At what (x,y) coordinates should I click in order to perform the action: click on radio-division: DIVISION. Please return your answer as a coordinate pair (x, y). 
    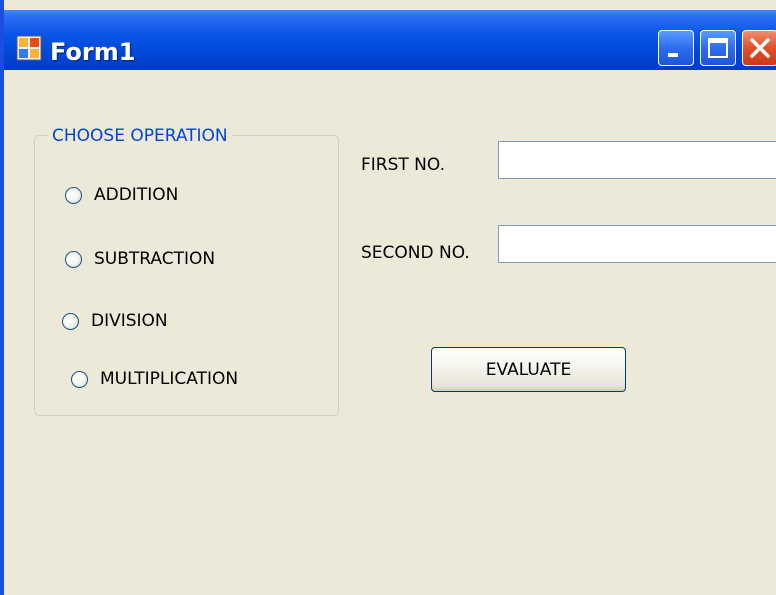
    Looking at the image, I should click on (115, 321).